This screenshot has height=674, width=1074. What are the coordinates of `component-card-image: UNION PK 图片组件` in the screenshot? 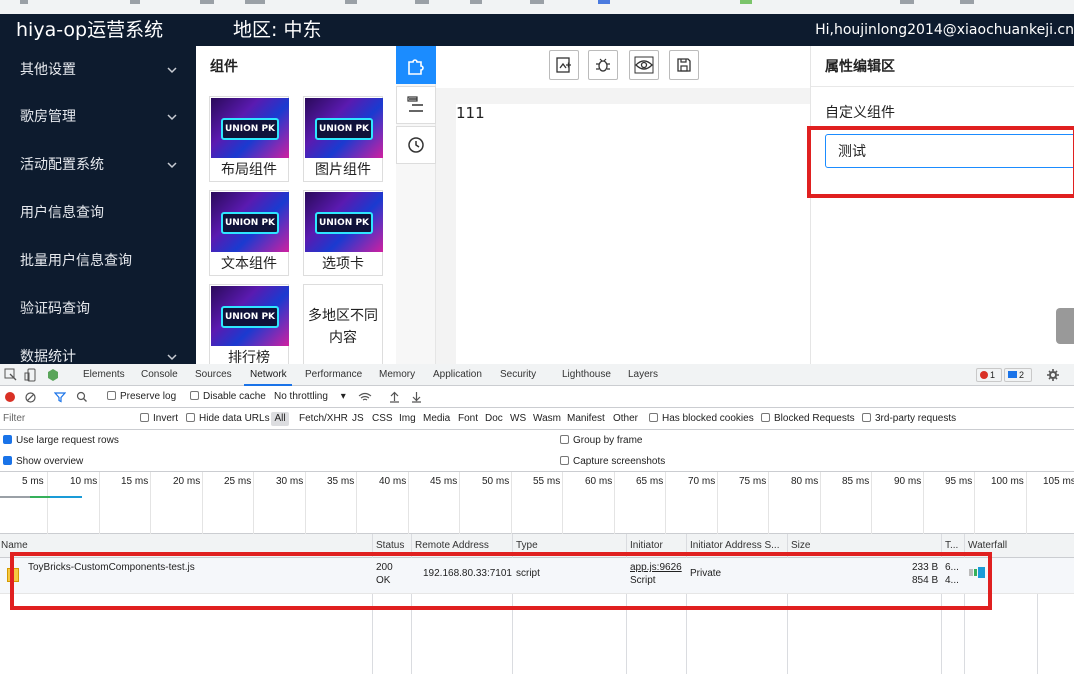 It's located at (343, 139).